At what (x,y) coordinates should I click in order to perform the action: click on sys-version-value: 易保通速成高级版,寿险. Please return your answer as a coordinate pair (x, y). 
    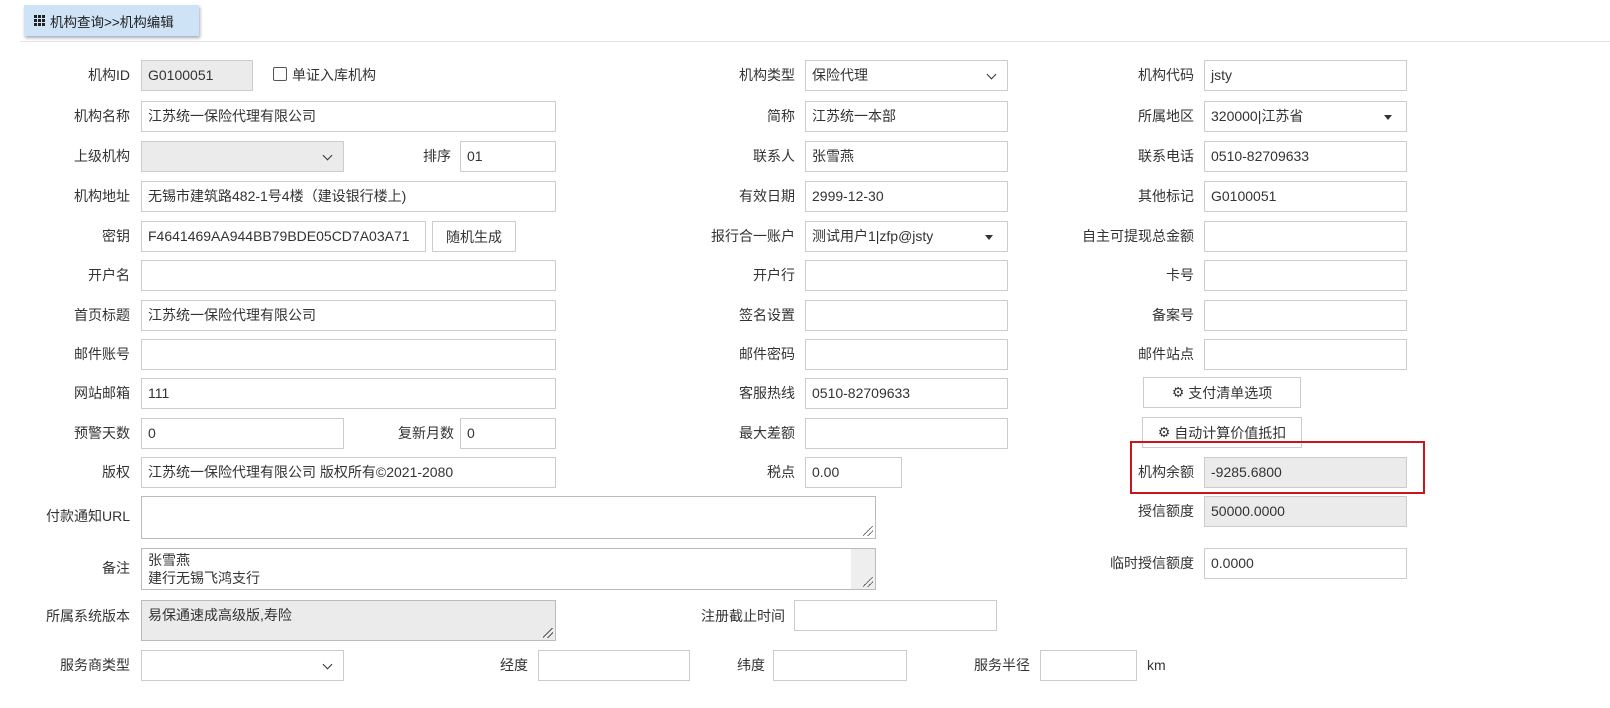
    Looking at the image, I should click on (220, 615).